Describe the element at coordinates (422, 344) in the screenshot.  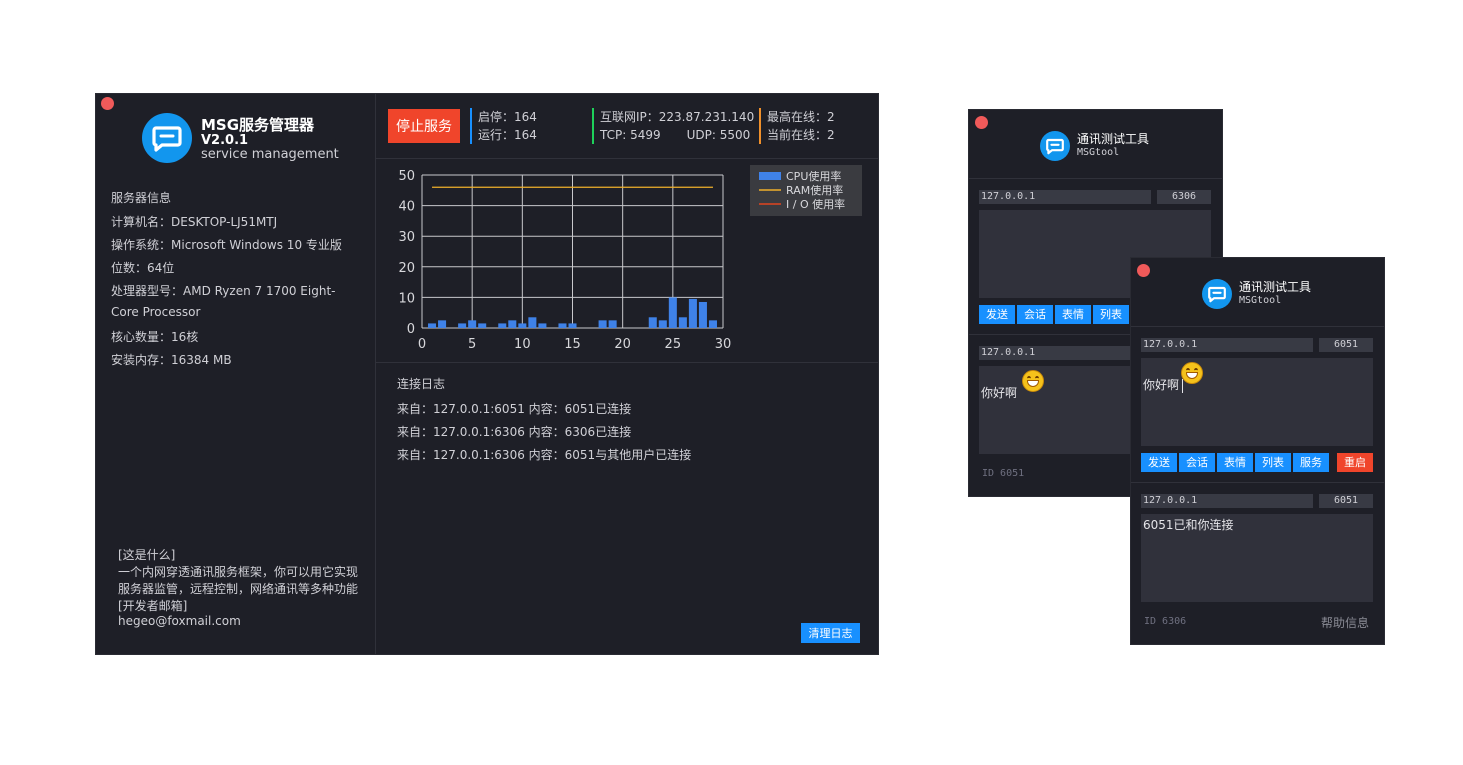
I see `x-tick-label: 0` at that location.